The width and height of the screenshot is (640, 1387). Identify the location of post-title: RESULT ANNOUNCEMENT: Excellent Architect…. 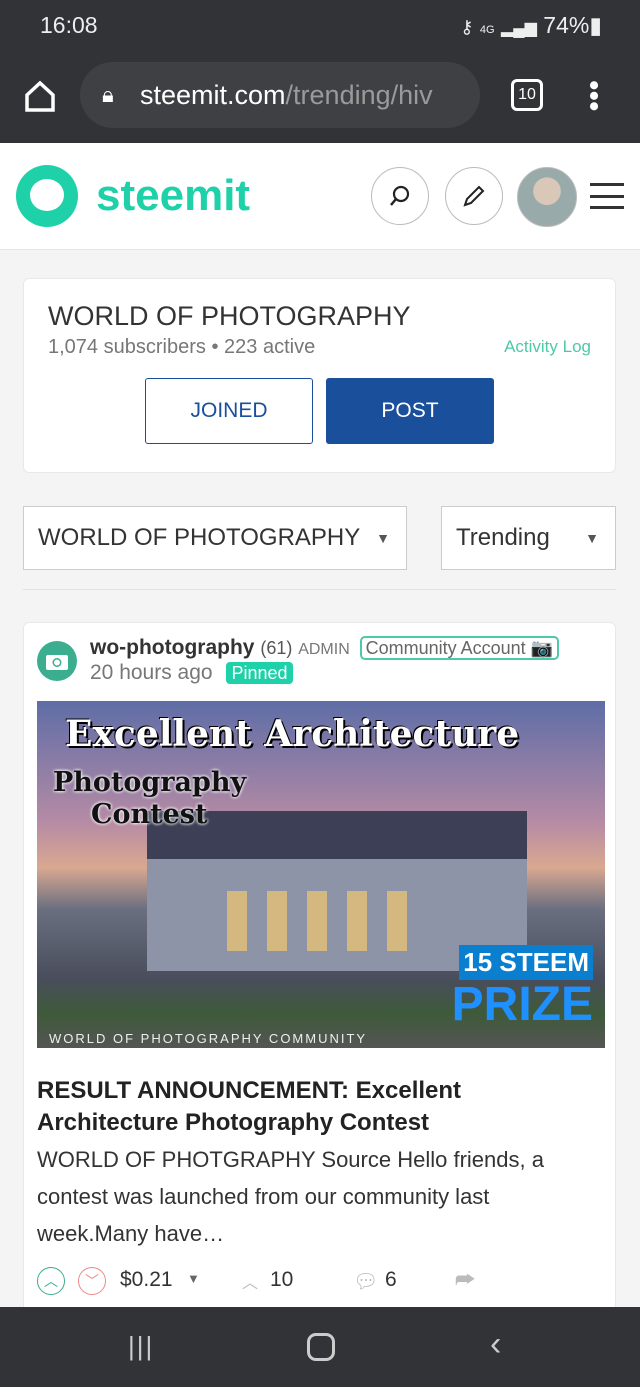
(317, 1107).